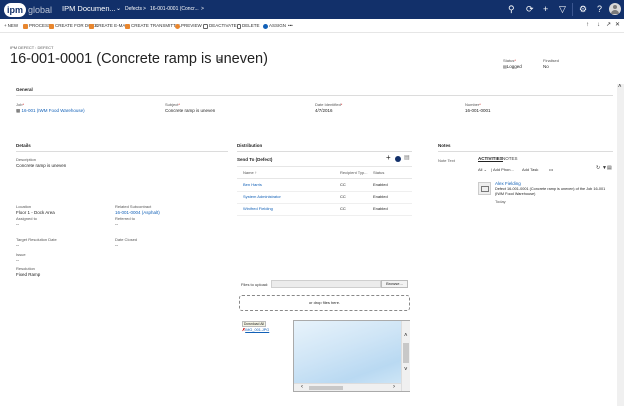 Image resolution: width=624 pixels, height=406 pixels. Describe the element at coordinates (551, 60) in the screenshot. I see `finalised-label: Finalised` at that location.